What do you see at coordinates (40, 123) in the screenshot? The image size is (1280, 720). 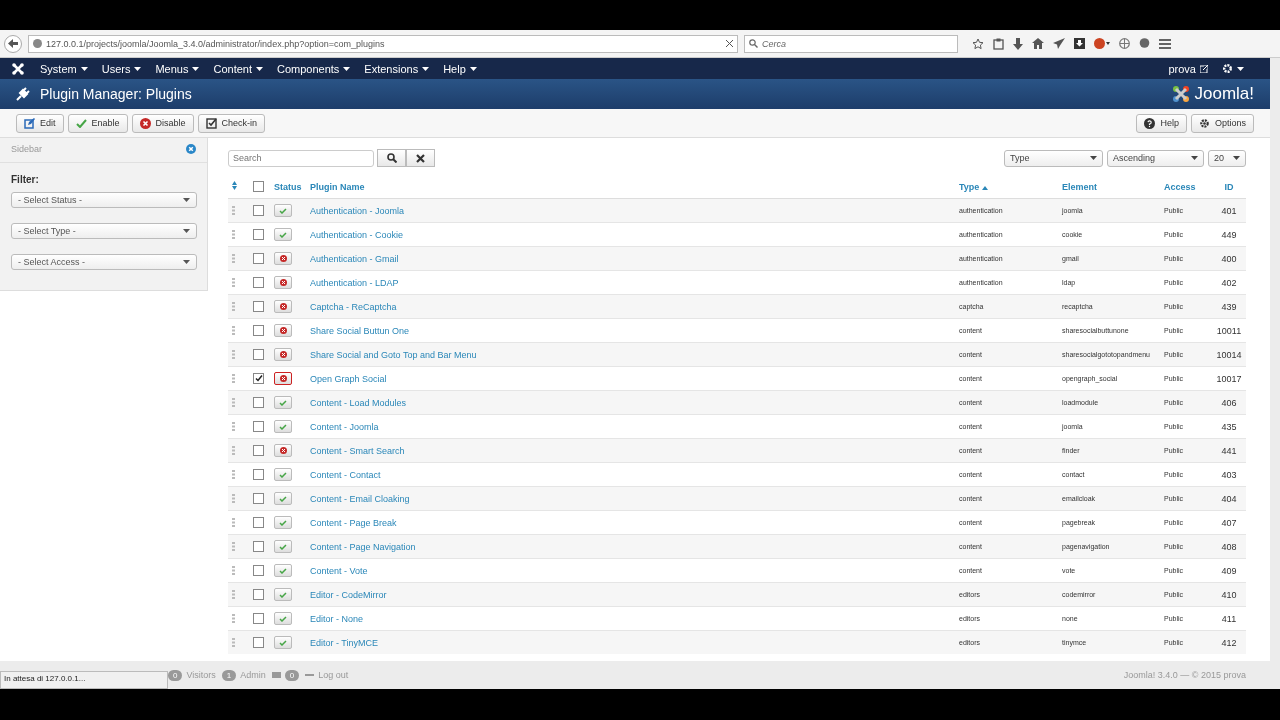 I see `toolbar-button: Edit` at bounding box center [40, 123].